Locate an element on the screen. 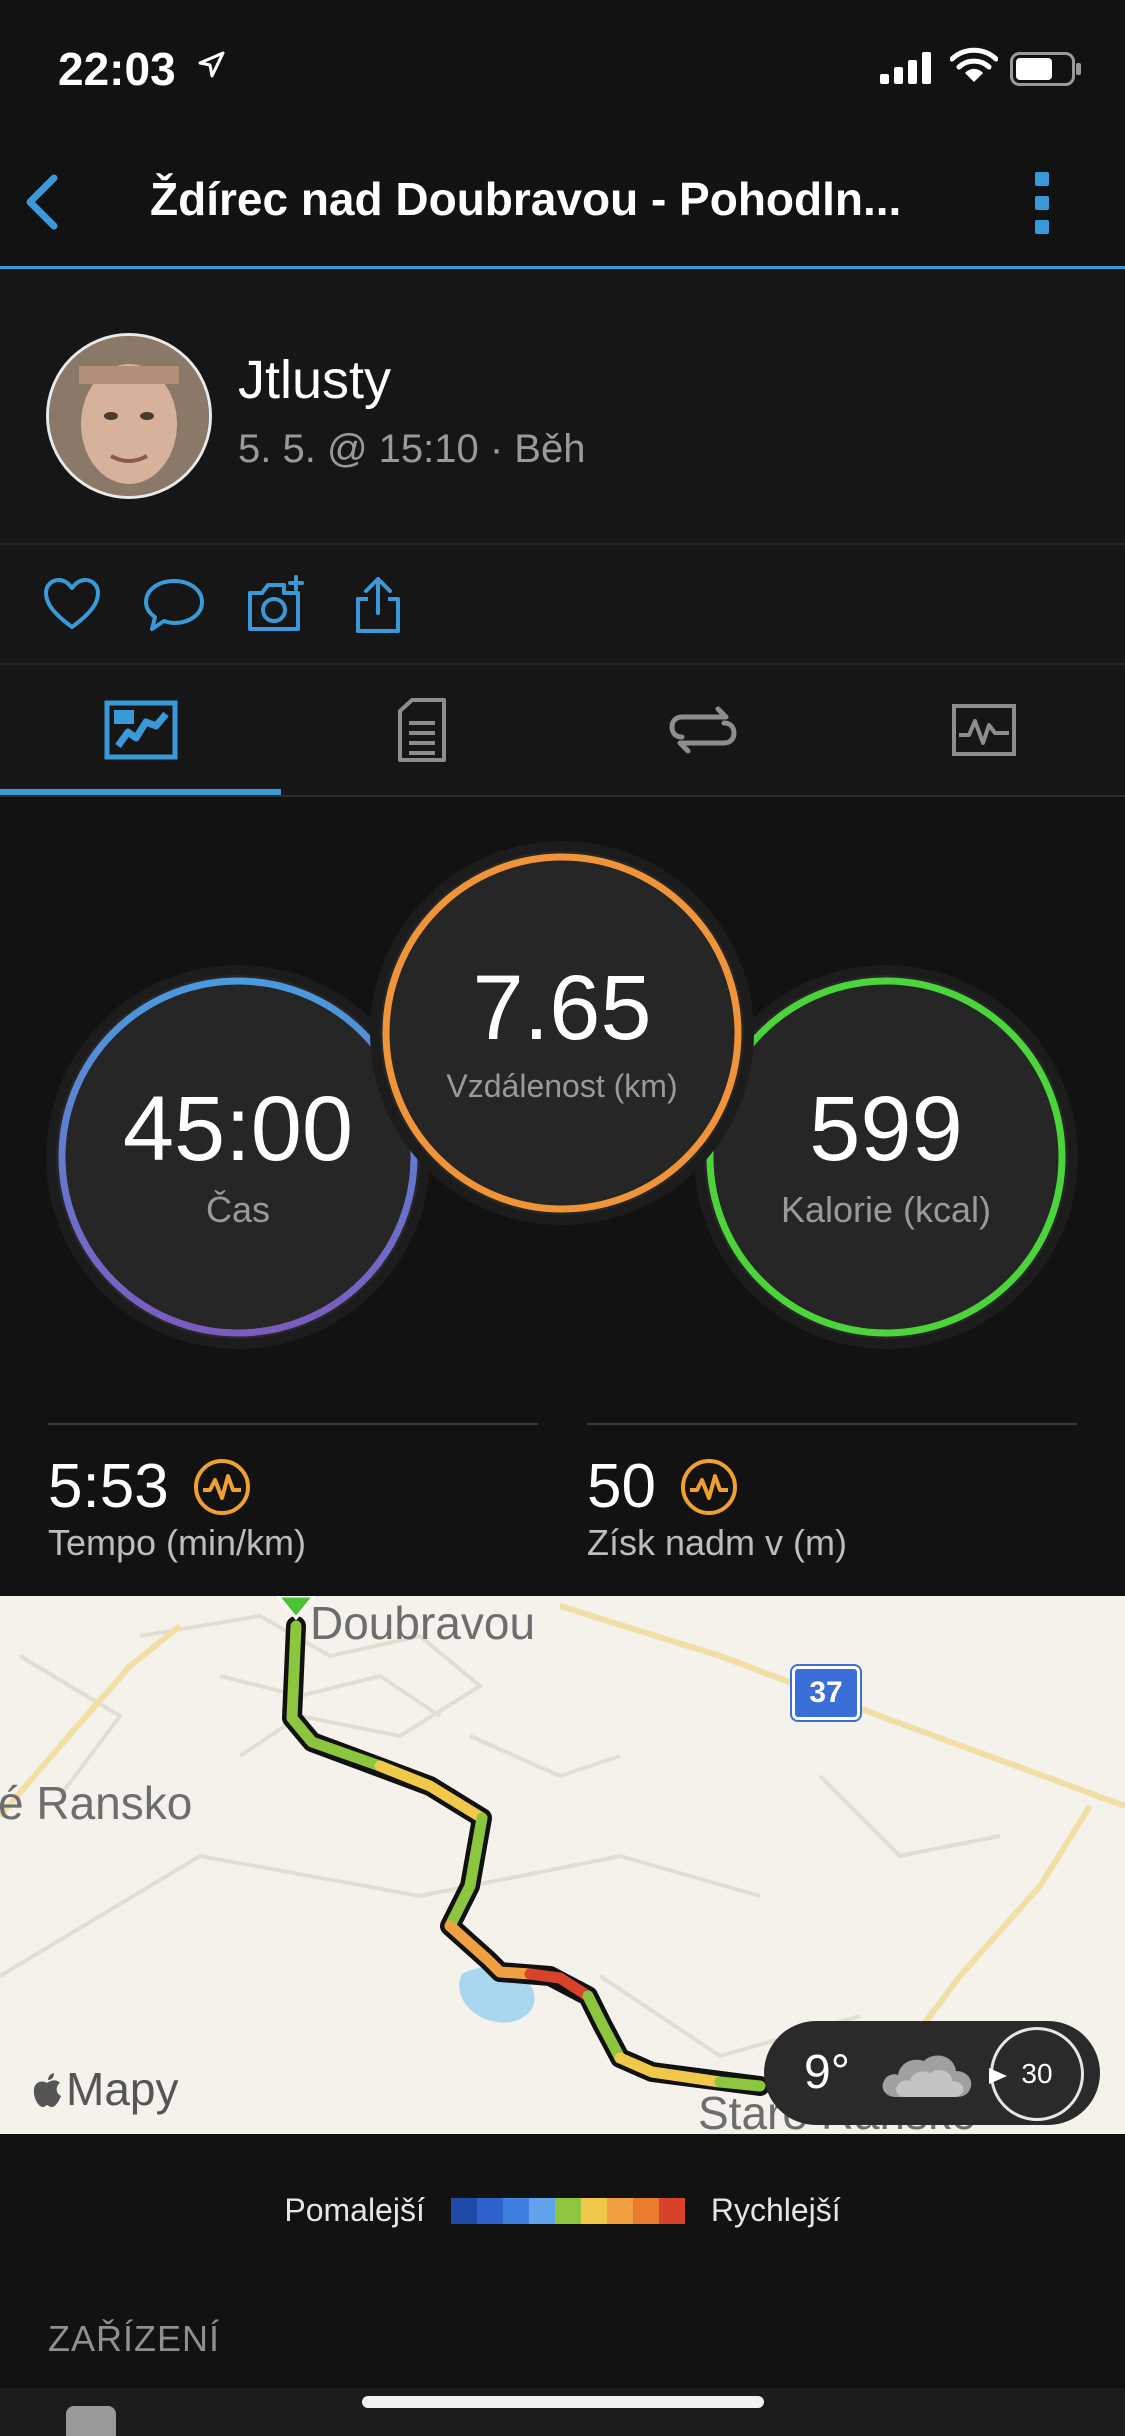 Image resolution: width=1125 pixels, height=2436 pixels. stats-list-icon is located at coordinates (421, 730).